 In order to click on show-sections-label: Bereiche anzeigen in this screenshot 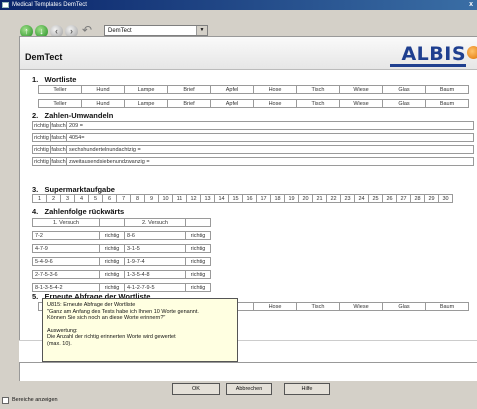, I will do `click(35, 400)`.